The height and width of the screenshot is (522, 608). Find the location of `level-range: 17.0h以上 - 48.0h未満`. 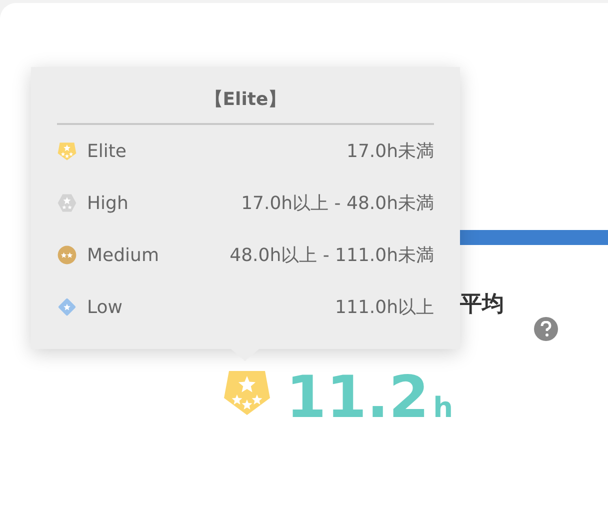

level-range: 17.0h以上 - 48.0h未満 is located at coordinates (337, 203).